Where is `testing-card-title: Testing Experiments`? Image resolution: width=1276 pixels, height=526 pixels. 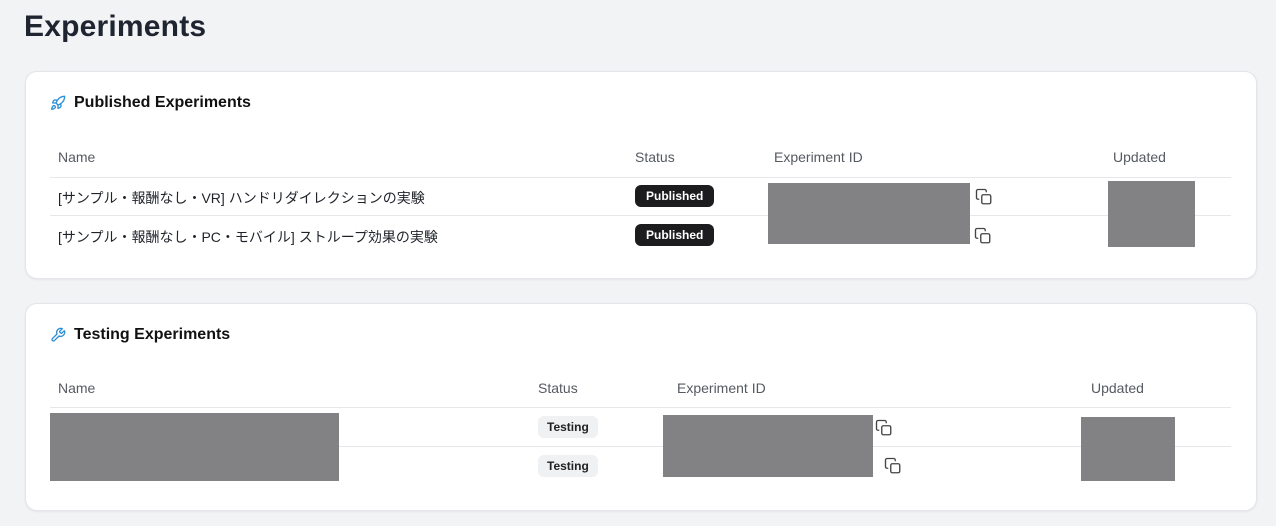
testing-card-title: Testing Experiments is located at coordinates (152, 334).